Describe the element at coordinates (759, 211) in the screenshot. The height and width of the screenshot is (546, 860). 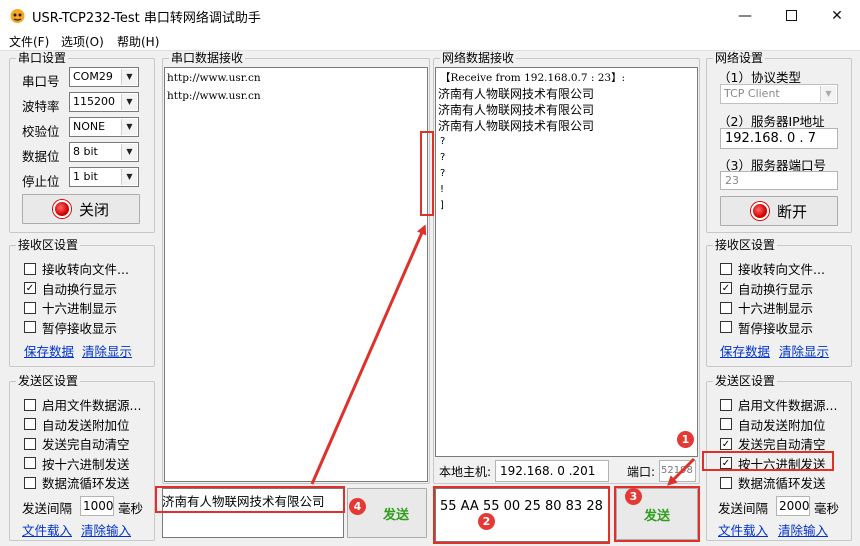
I see `status-light-icon` at that location.